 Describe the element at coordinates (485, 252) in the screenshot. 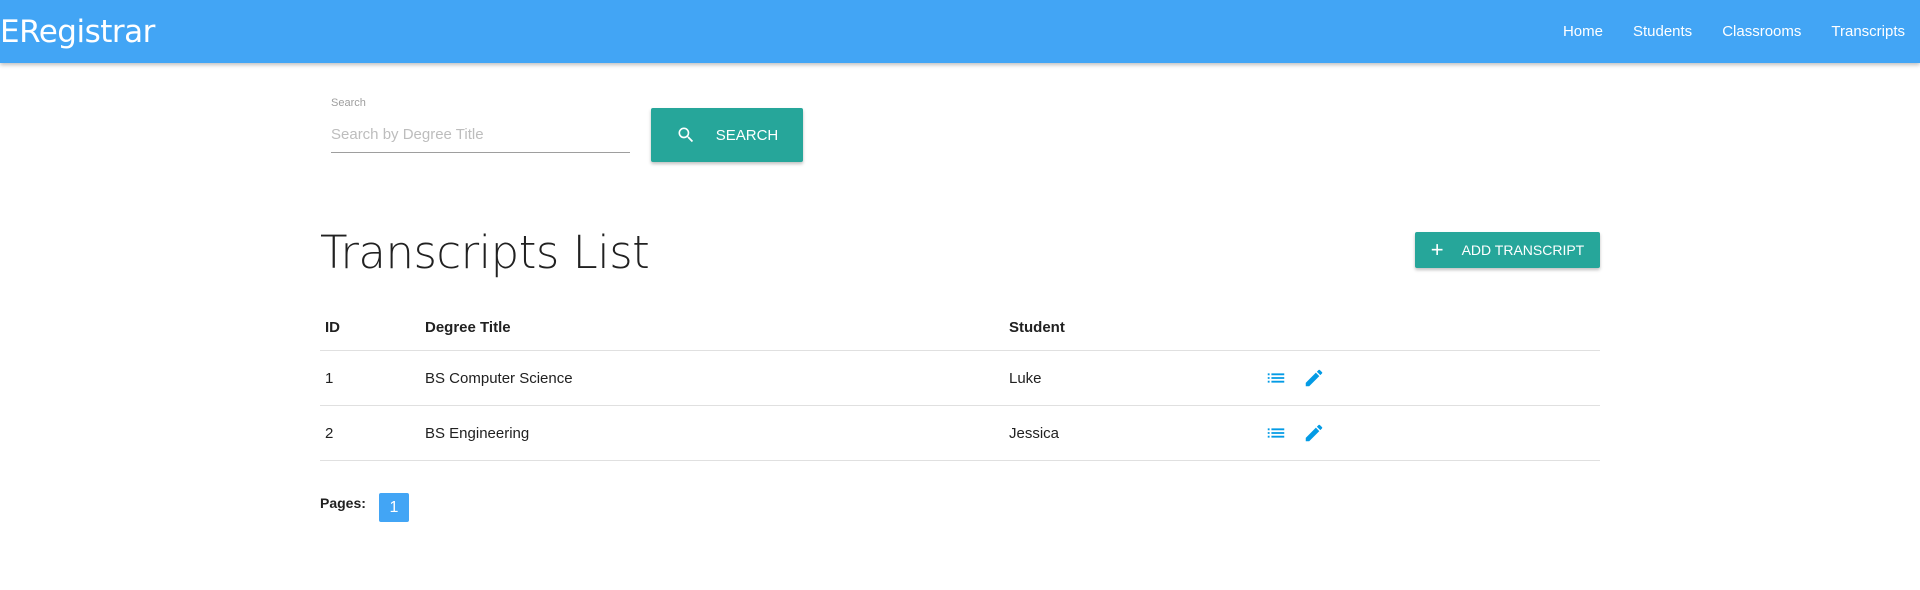

I see `page-title: Transcripts List` at that location.